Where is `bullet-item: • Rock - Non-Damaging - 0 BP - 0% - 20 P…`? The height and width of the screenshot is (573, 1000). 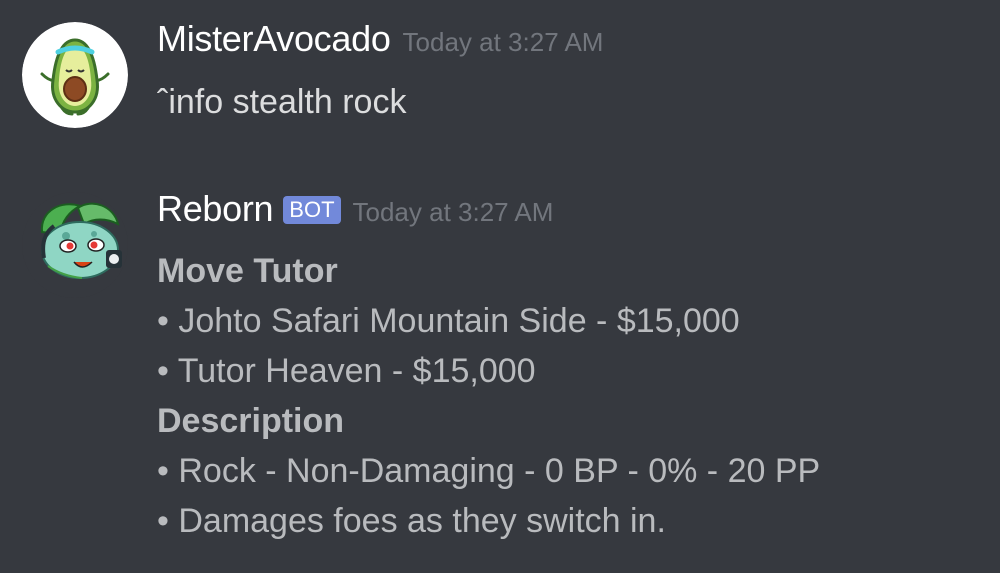 bullet-item: • Rock - Non-Damaging - 0 BP - 0% - 20 P… is located at coordinates (489, 471).